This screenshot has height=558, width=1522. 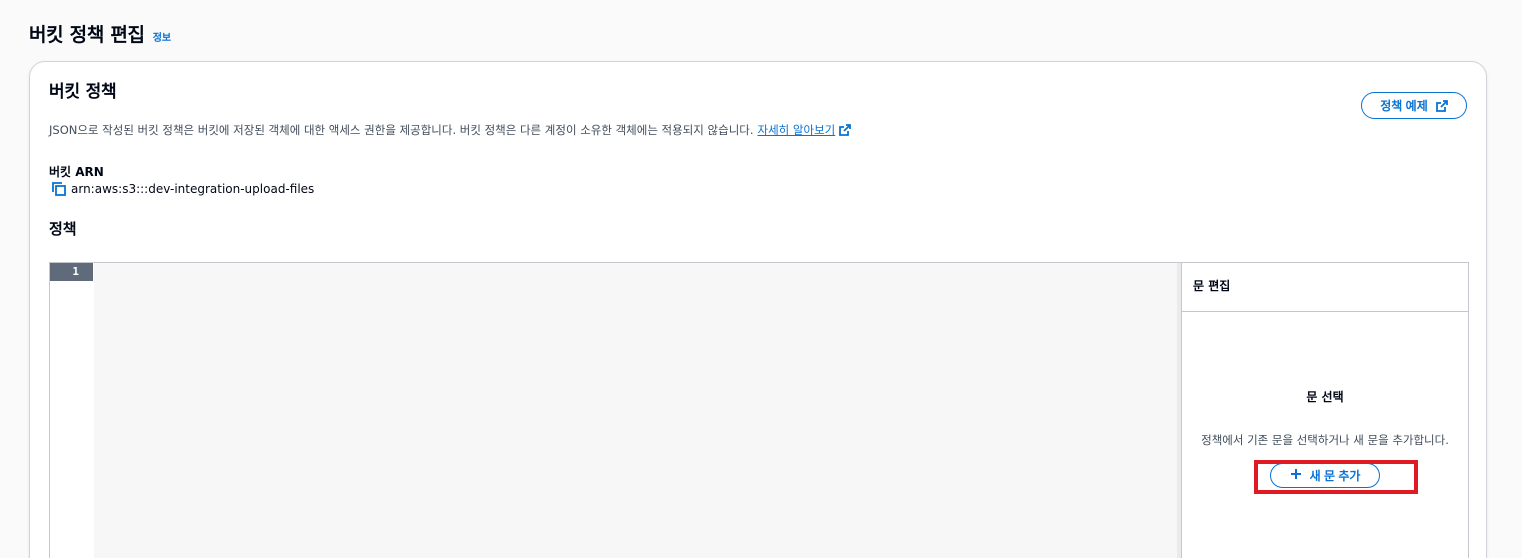 I want to click on page-header: 버킷 정책 편집 정보, so click(x=100, y=33).